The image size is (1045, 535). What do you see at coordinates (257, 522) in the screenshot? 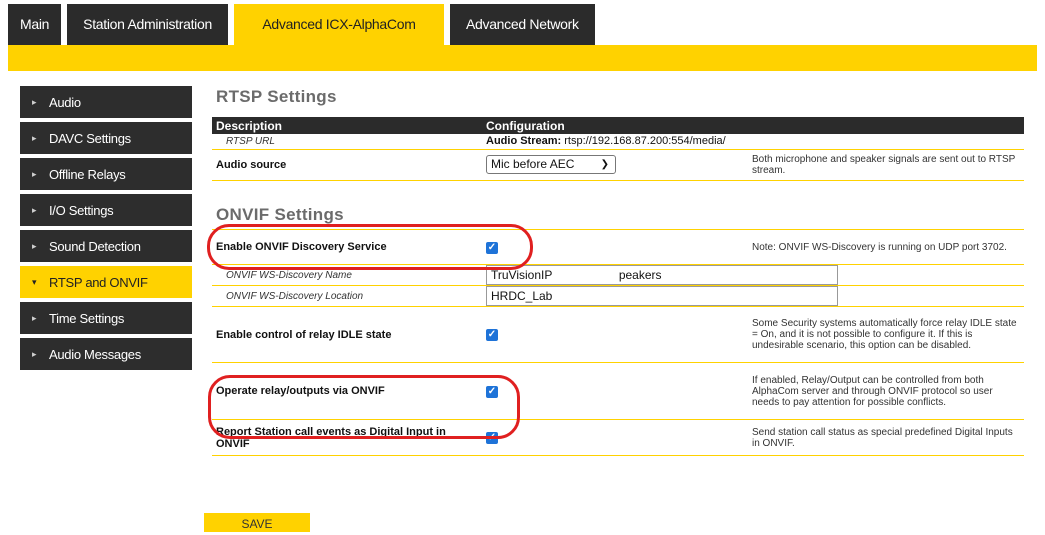
I see `save-button: SAVE` at bounding box center [257, 522].